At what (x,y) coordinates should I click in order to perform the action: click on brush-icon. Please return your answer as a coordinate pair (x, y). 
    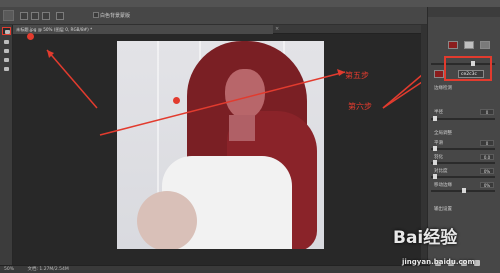
    Looking at the image, I should click on (6, 42).